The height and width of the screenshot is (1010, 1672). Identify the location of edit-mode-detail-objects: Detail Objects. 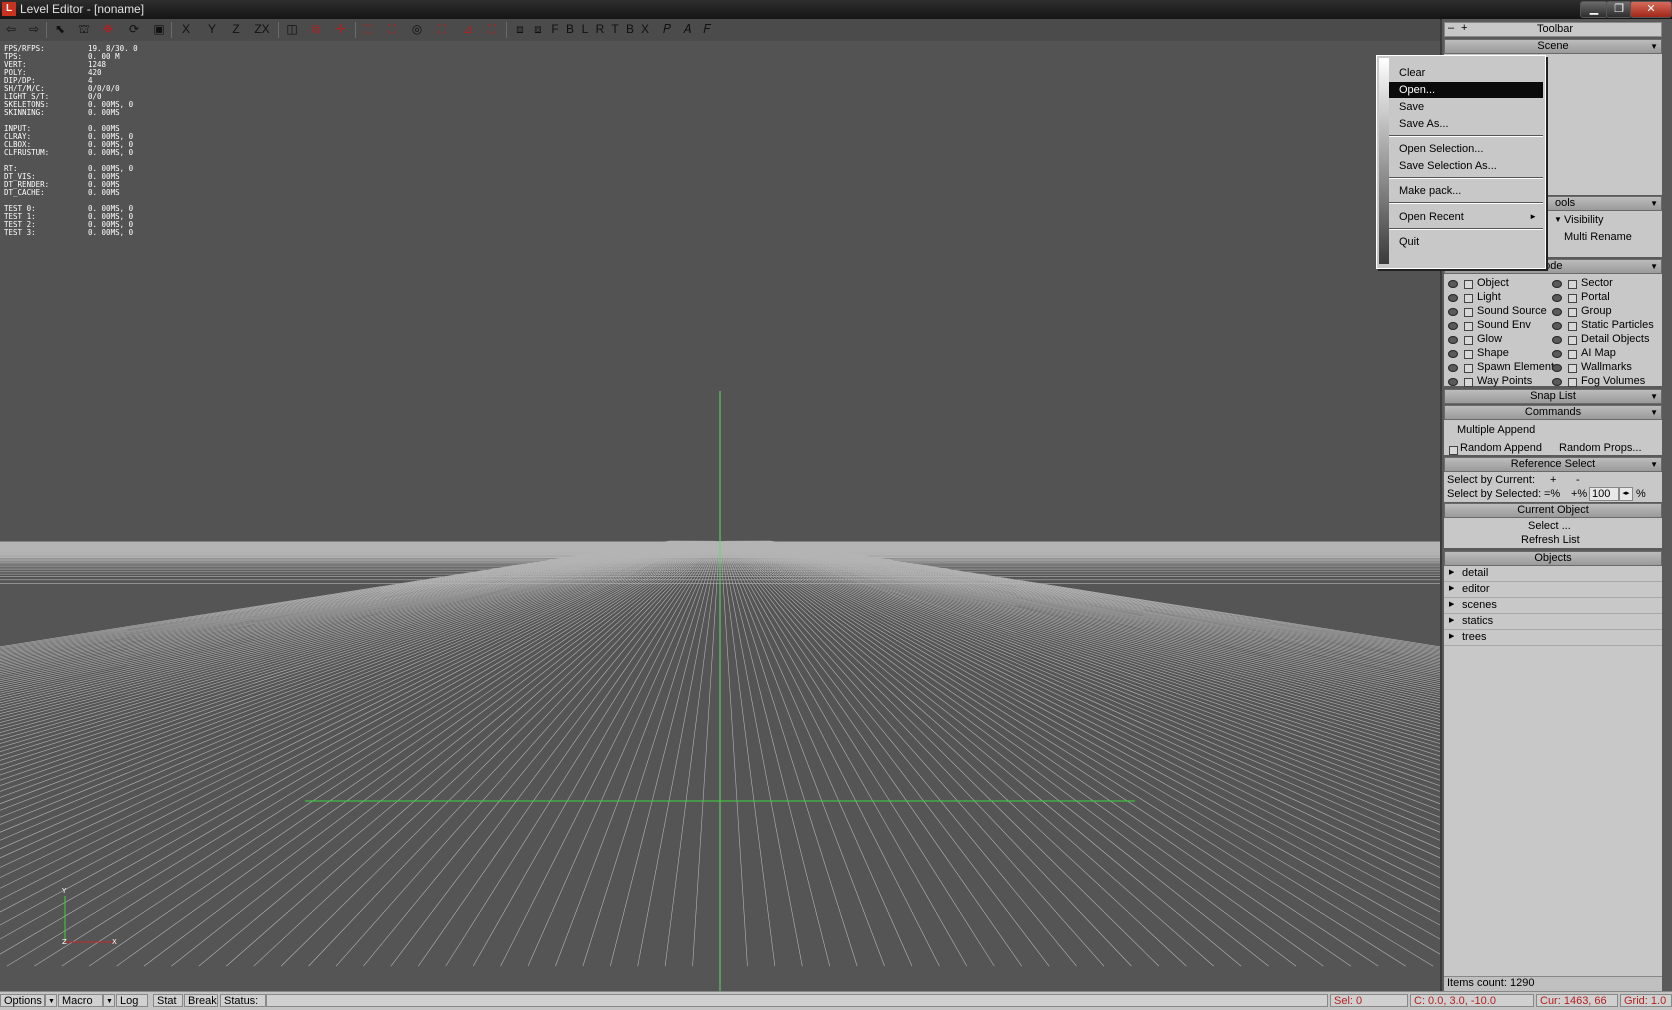
(1615, 339).